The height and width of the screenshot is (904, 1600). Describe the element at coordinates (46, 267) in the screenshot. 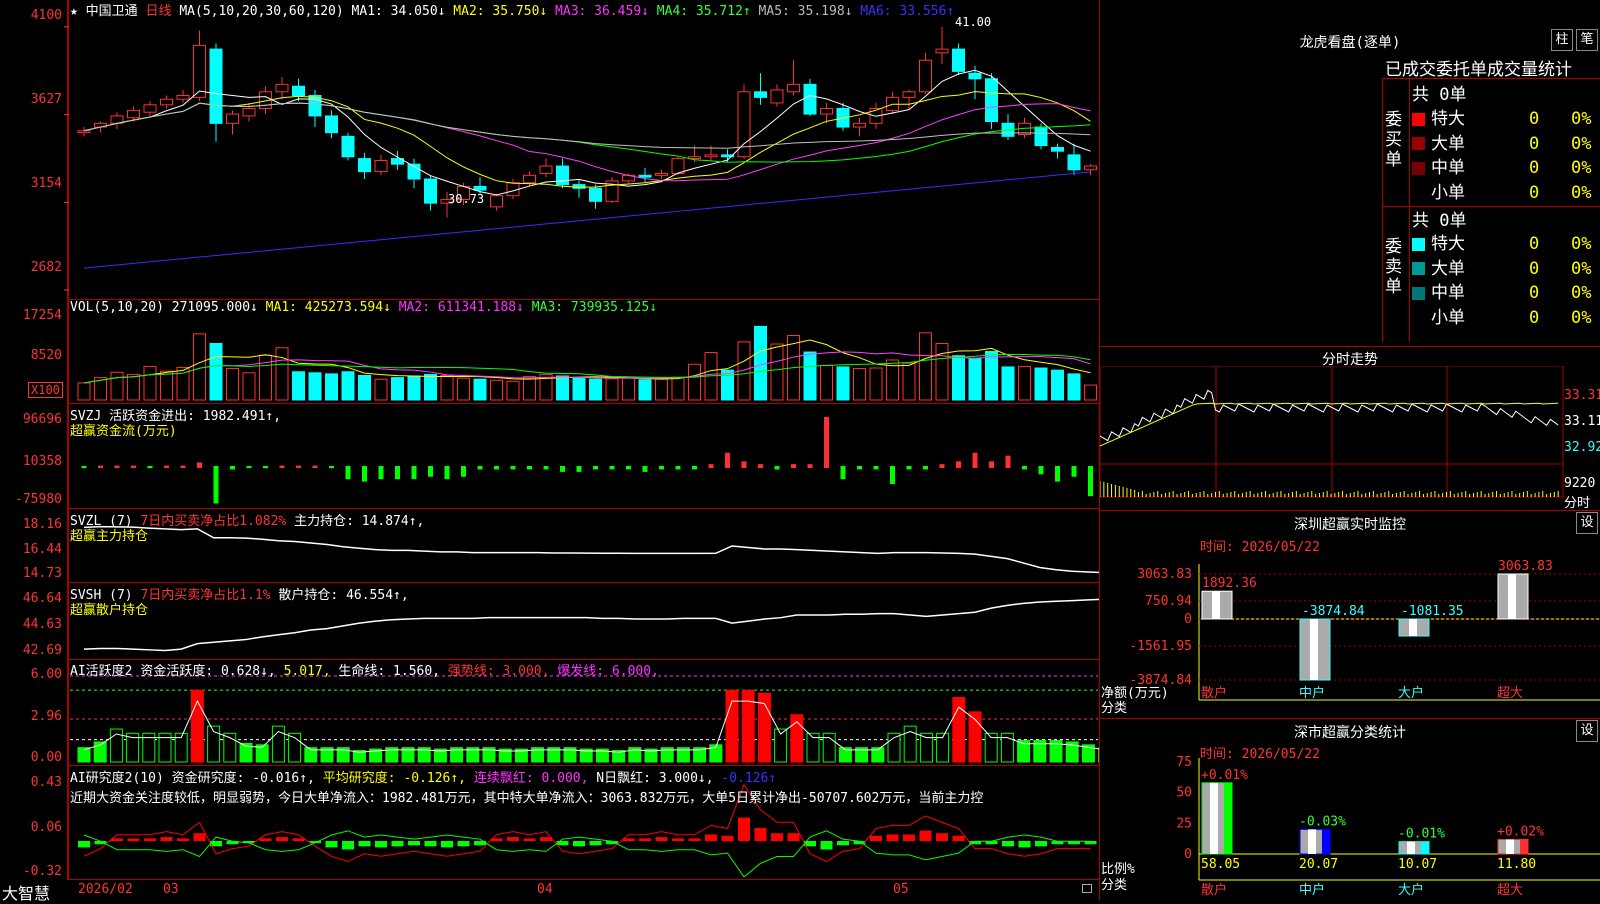

I see `price-axis-label: 2682` at that location.